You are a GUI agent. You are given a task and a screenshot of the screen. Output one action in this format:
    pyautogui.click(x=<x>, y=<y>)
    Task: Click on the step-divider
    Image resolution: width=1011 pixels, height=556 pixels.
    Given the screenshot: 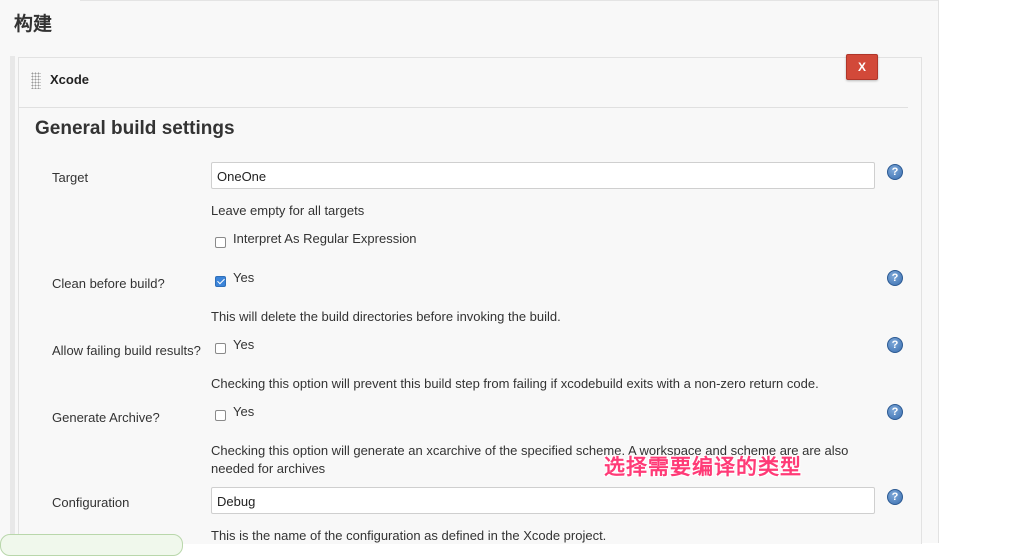 What is the action you would take?
    pyautogui.click(x=463, y=107)
    